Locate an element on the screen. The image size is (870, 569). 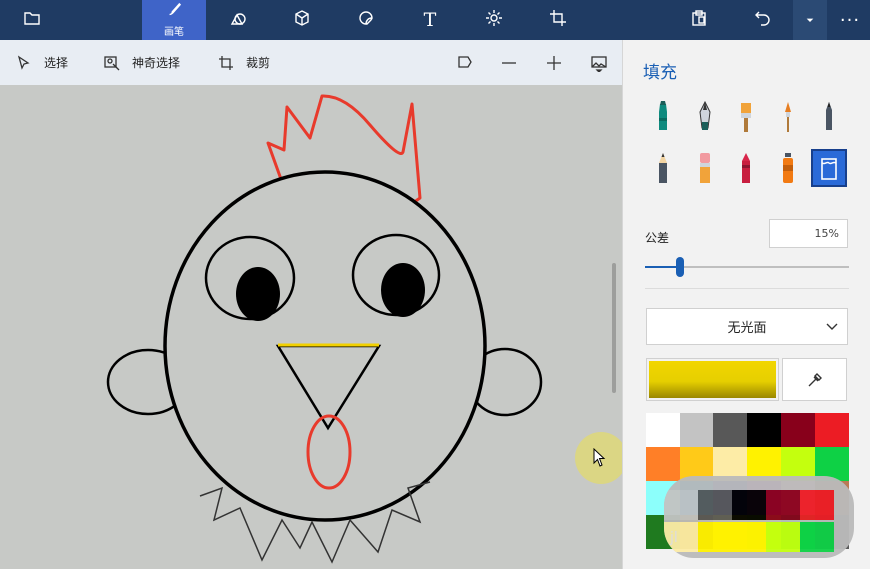
brush-marker is located at coordinates (663, 117).